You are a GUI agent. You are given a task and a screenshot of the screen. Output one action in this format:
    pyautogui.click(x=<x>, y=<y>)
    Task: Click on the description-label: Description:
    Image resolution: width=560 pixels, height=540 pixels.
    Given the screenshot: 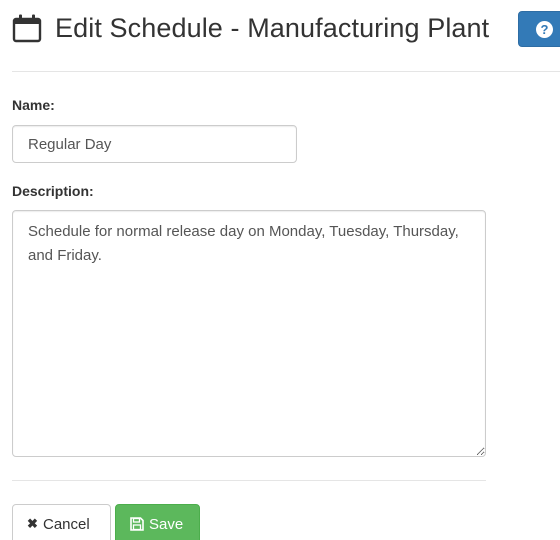 What is the action you would take?
    pyautogui.click(x=53, y=191)
    